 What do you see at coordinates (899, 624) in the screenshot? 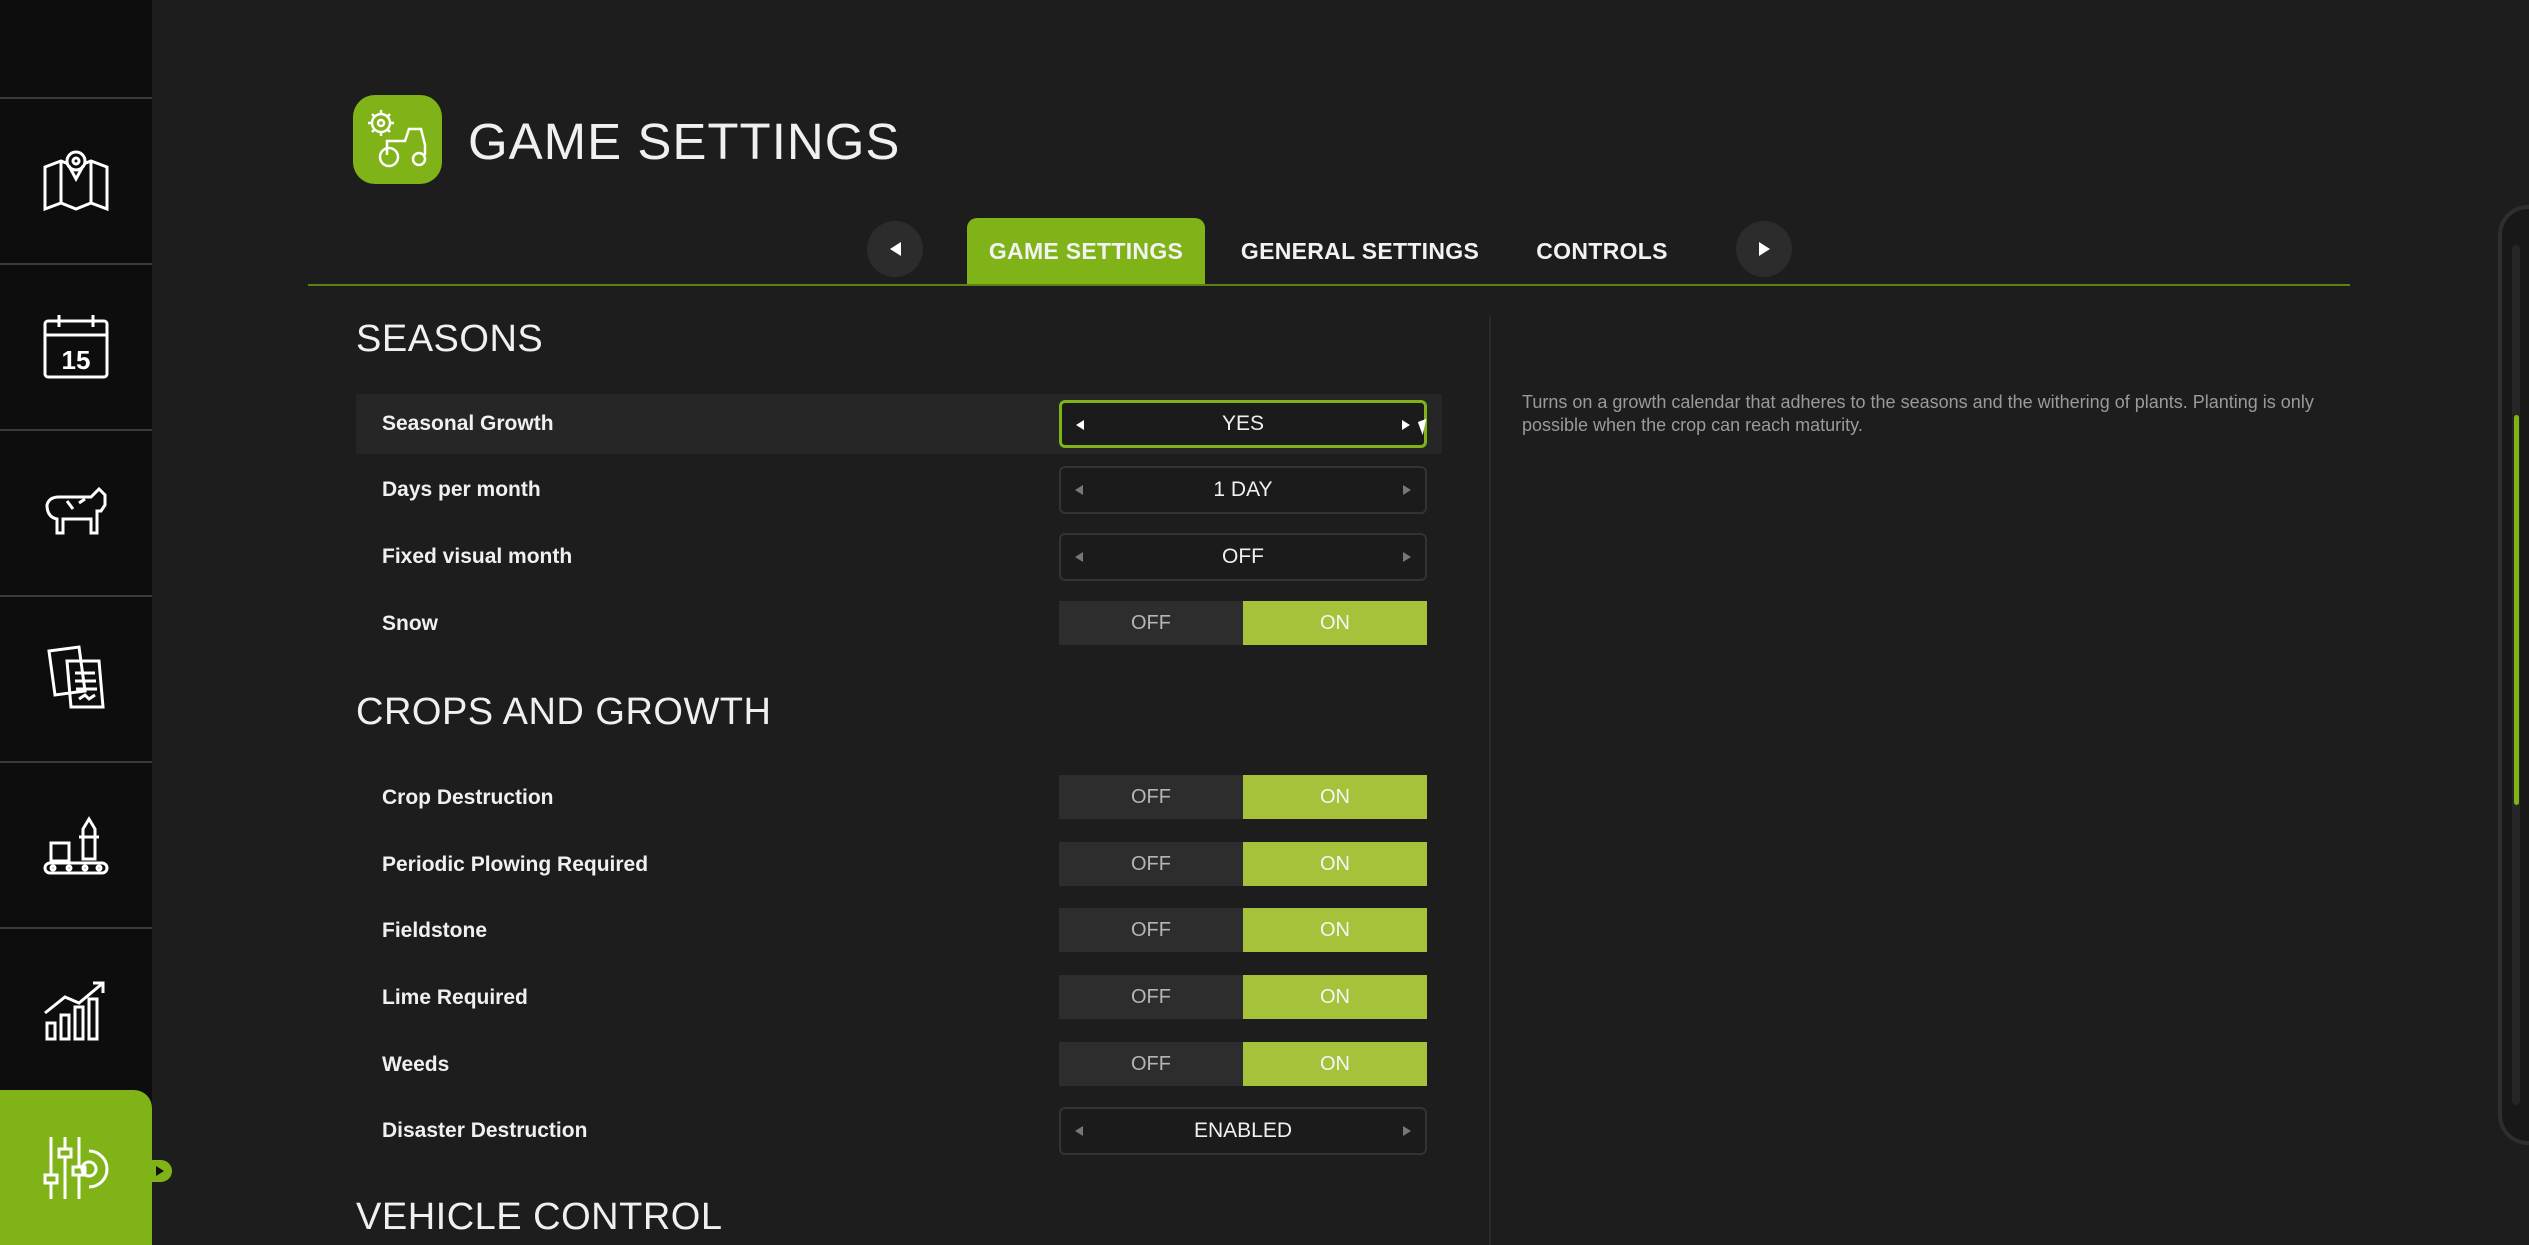
I see `setting-row-snow: Snow OFF ON` at bounding box center [899, 624].